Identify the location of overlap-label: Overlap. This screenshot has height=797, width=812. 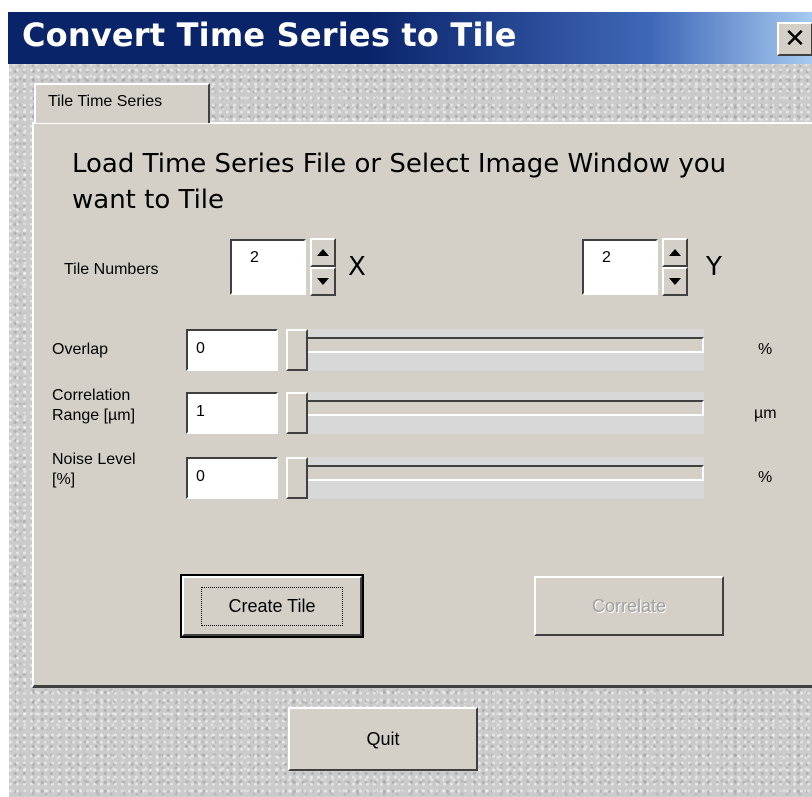
(80, 349).